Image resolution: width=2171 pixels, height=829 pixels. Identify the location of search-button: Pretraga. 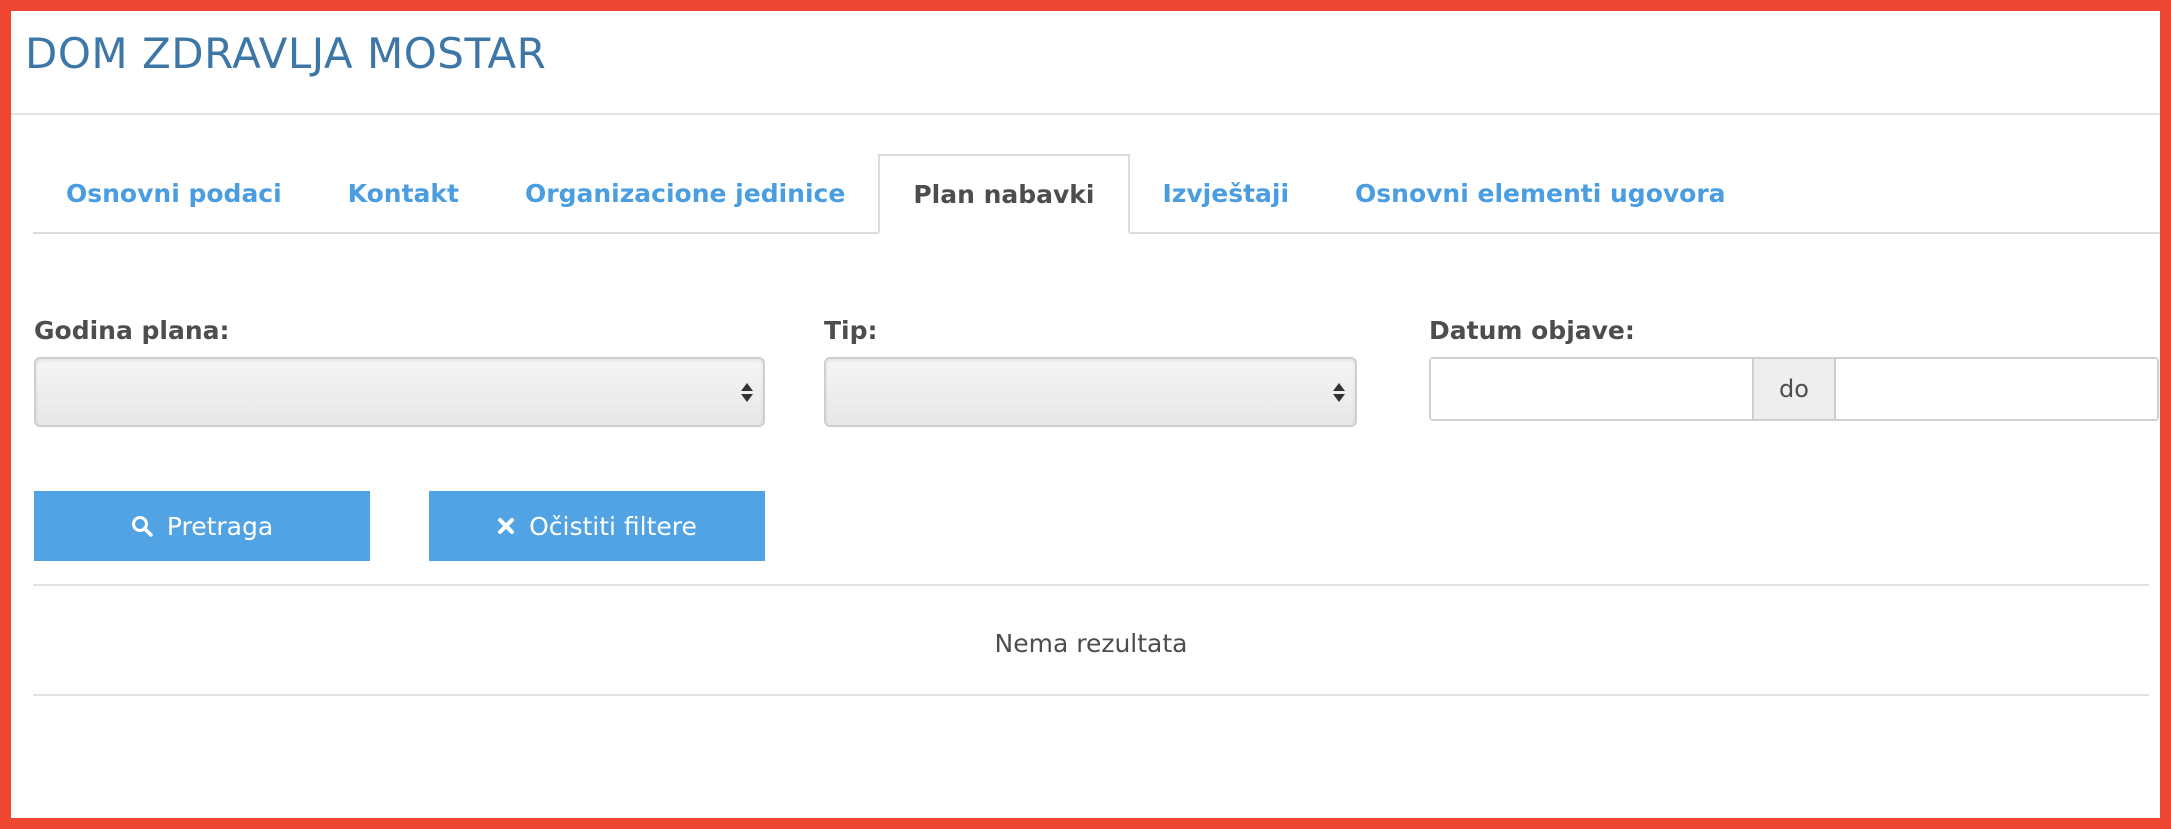
(202, 526).